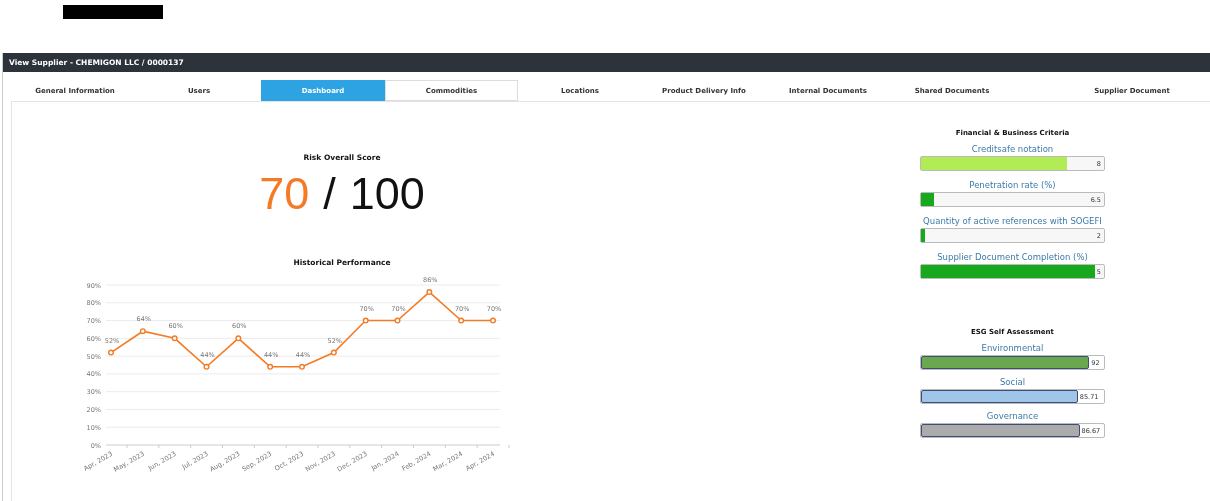  I want to click on metric-label: Governance, so click(1012, 416).